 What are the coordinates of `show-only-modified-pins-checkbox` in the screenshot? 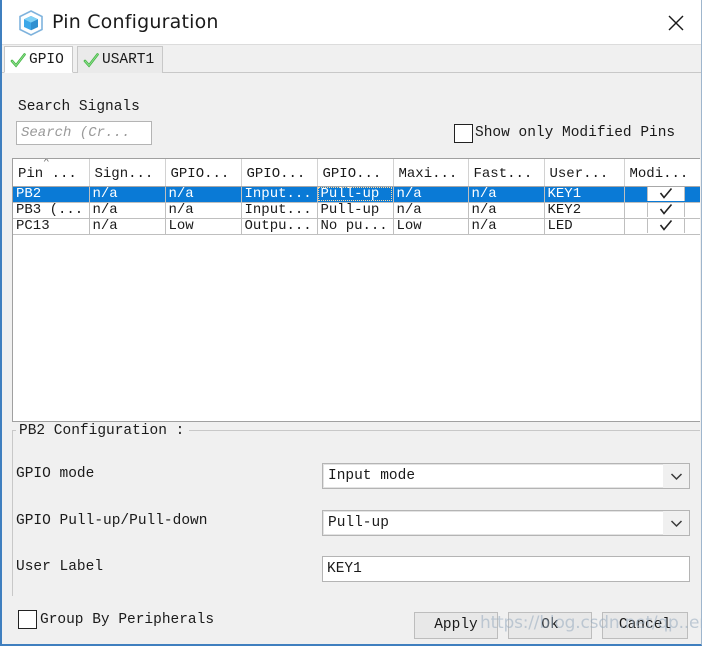 It's located at (463, 133).